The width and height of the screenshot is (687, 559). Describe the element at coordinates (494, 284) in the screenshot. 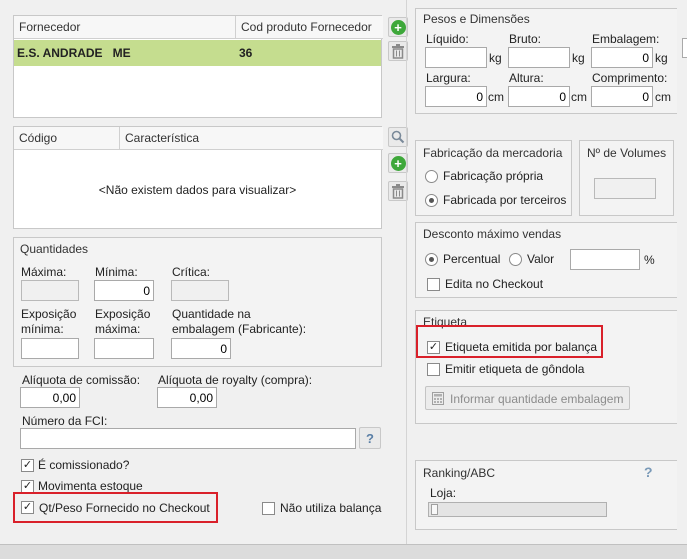

I see `edit-checkout-label: Edita no Checkout` at that location.